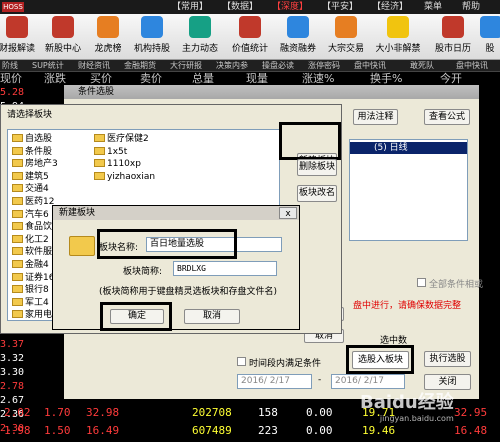 Image resolution: width=500 pixels, height=442 pixels. Describe the element at coordinates (408, 190) in the screenshot. I see `cycle-list: (5) 日线` at that location.